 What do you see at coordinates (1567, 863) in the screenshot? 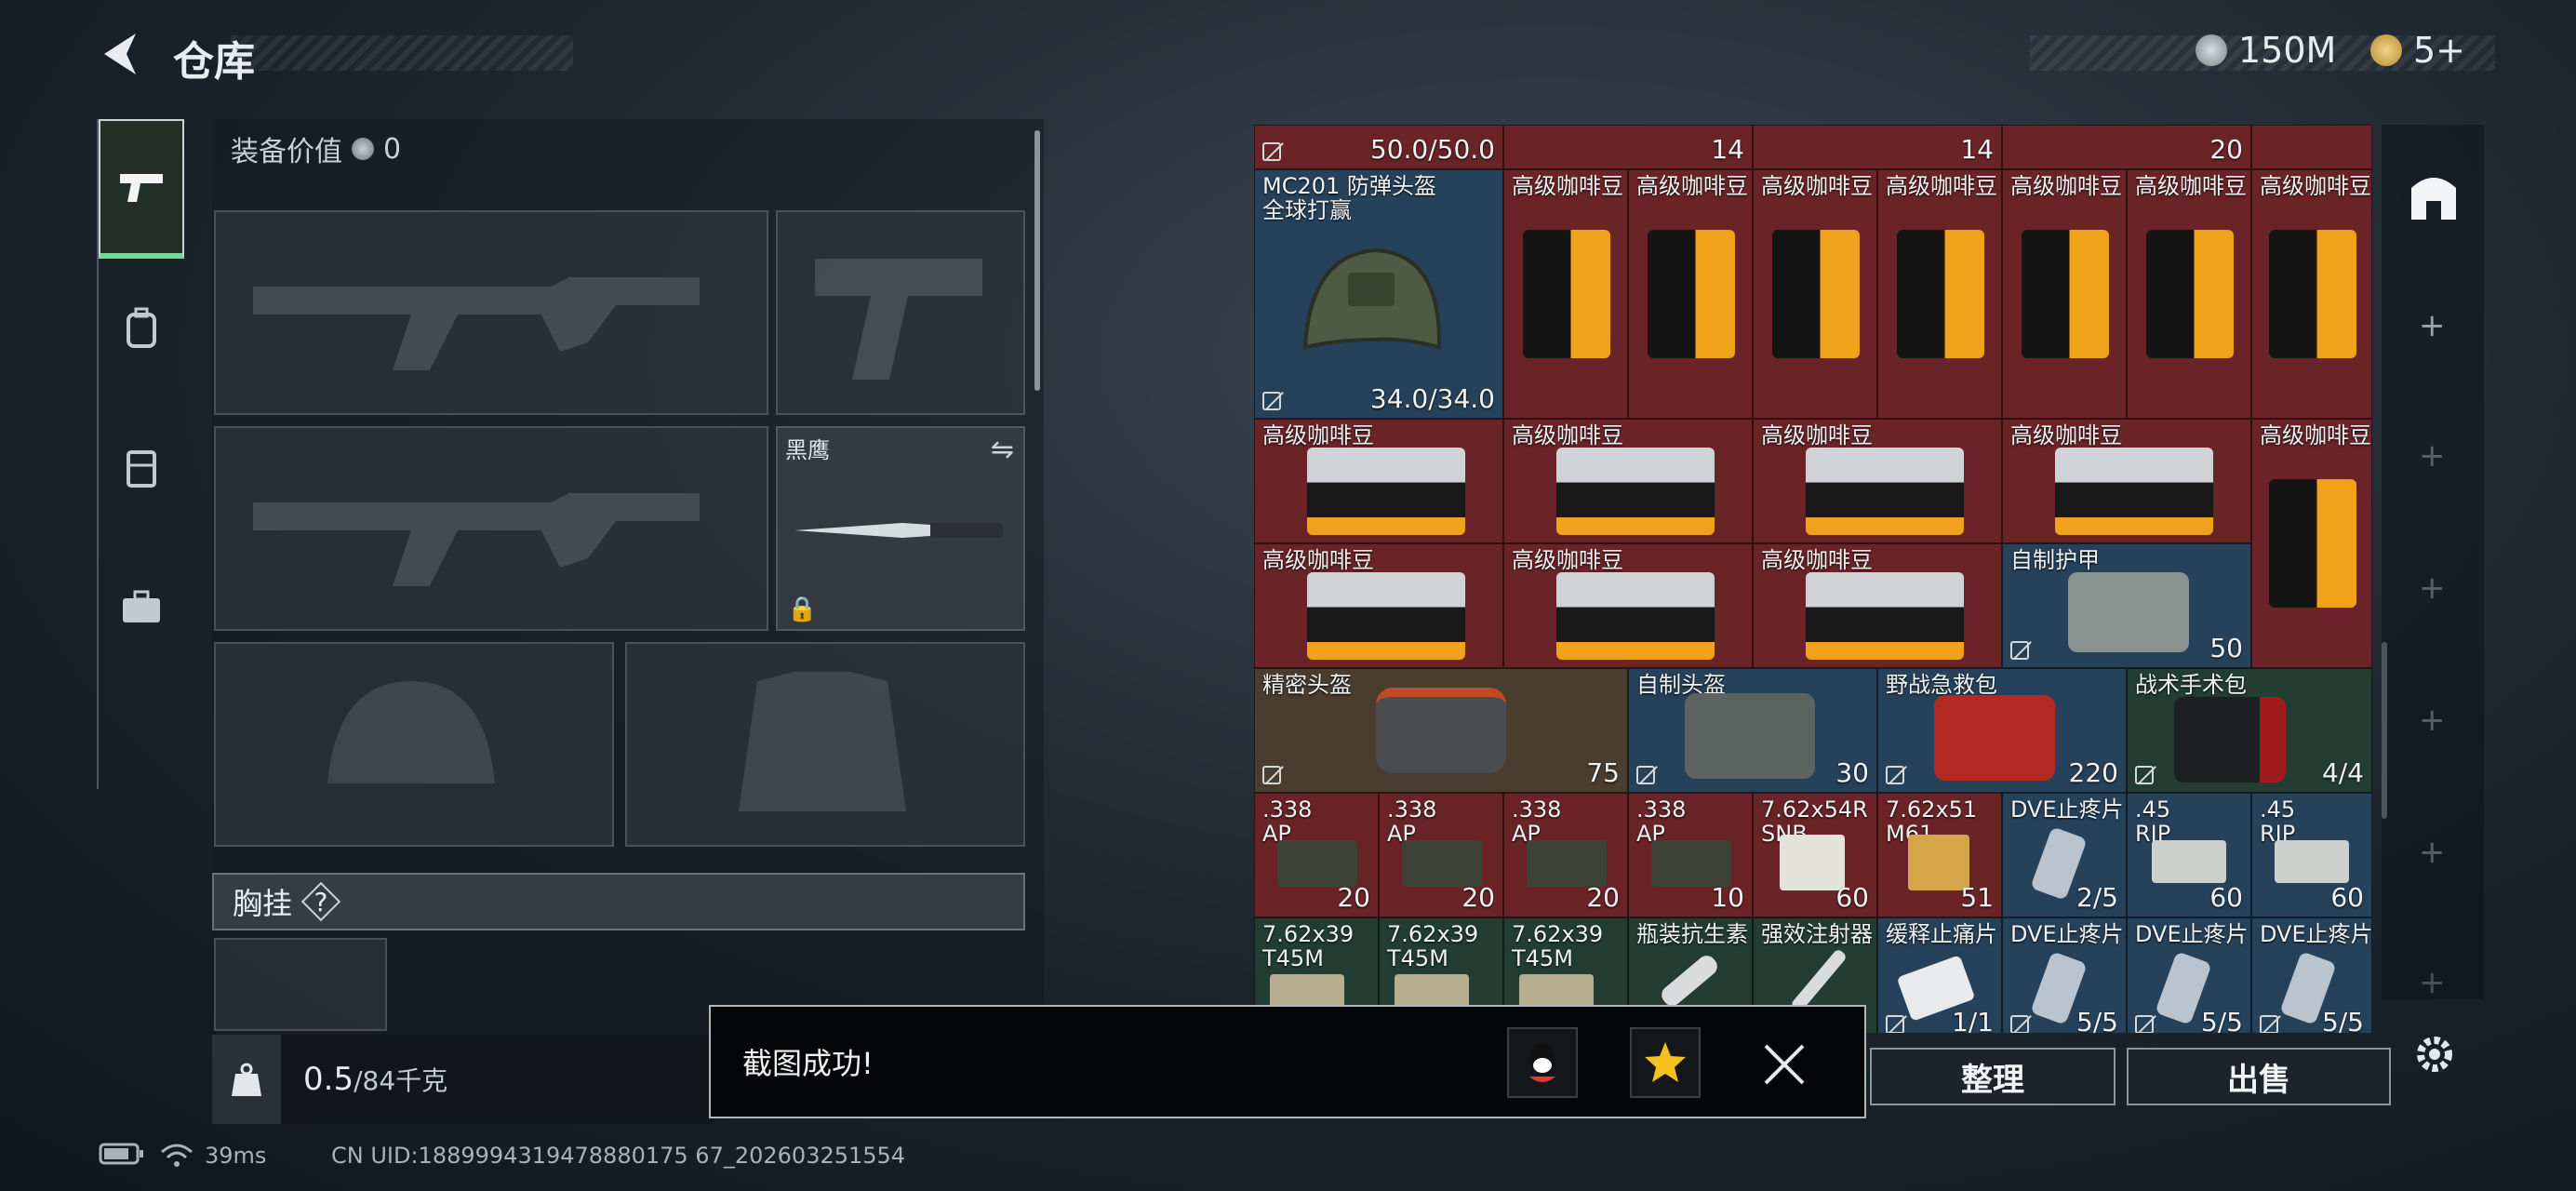
I see `ammo-box-icon` at bounding box center [1567, 863].